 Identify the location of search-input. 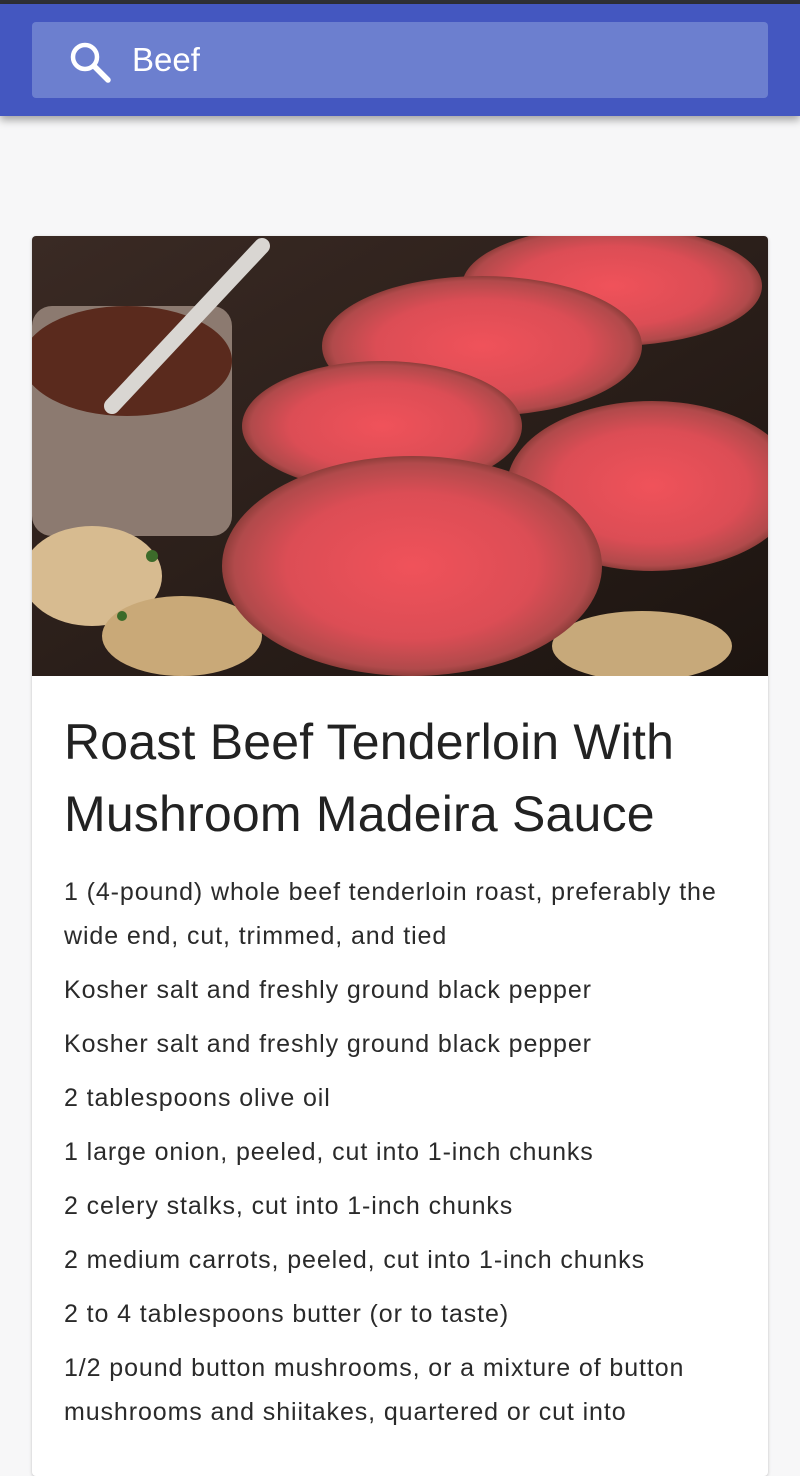
(432, 60).